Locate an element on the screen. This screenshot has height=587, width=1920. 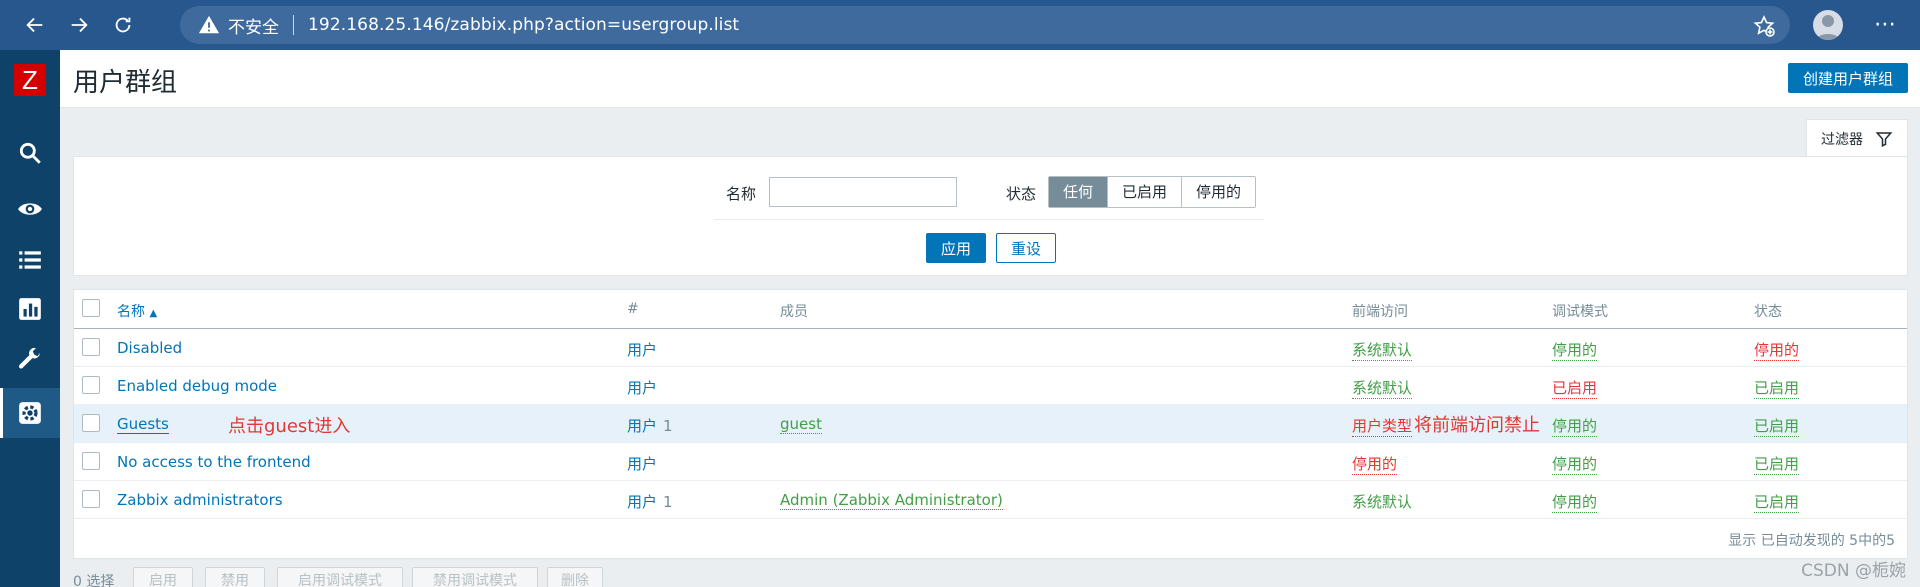
frontend-access-link: 用户类型 is located at coordinates (1382, 426).